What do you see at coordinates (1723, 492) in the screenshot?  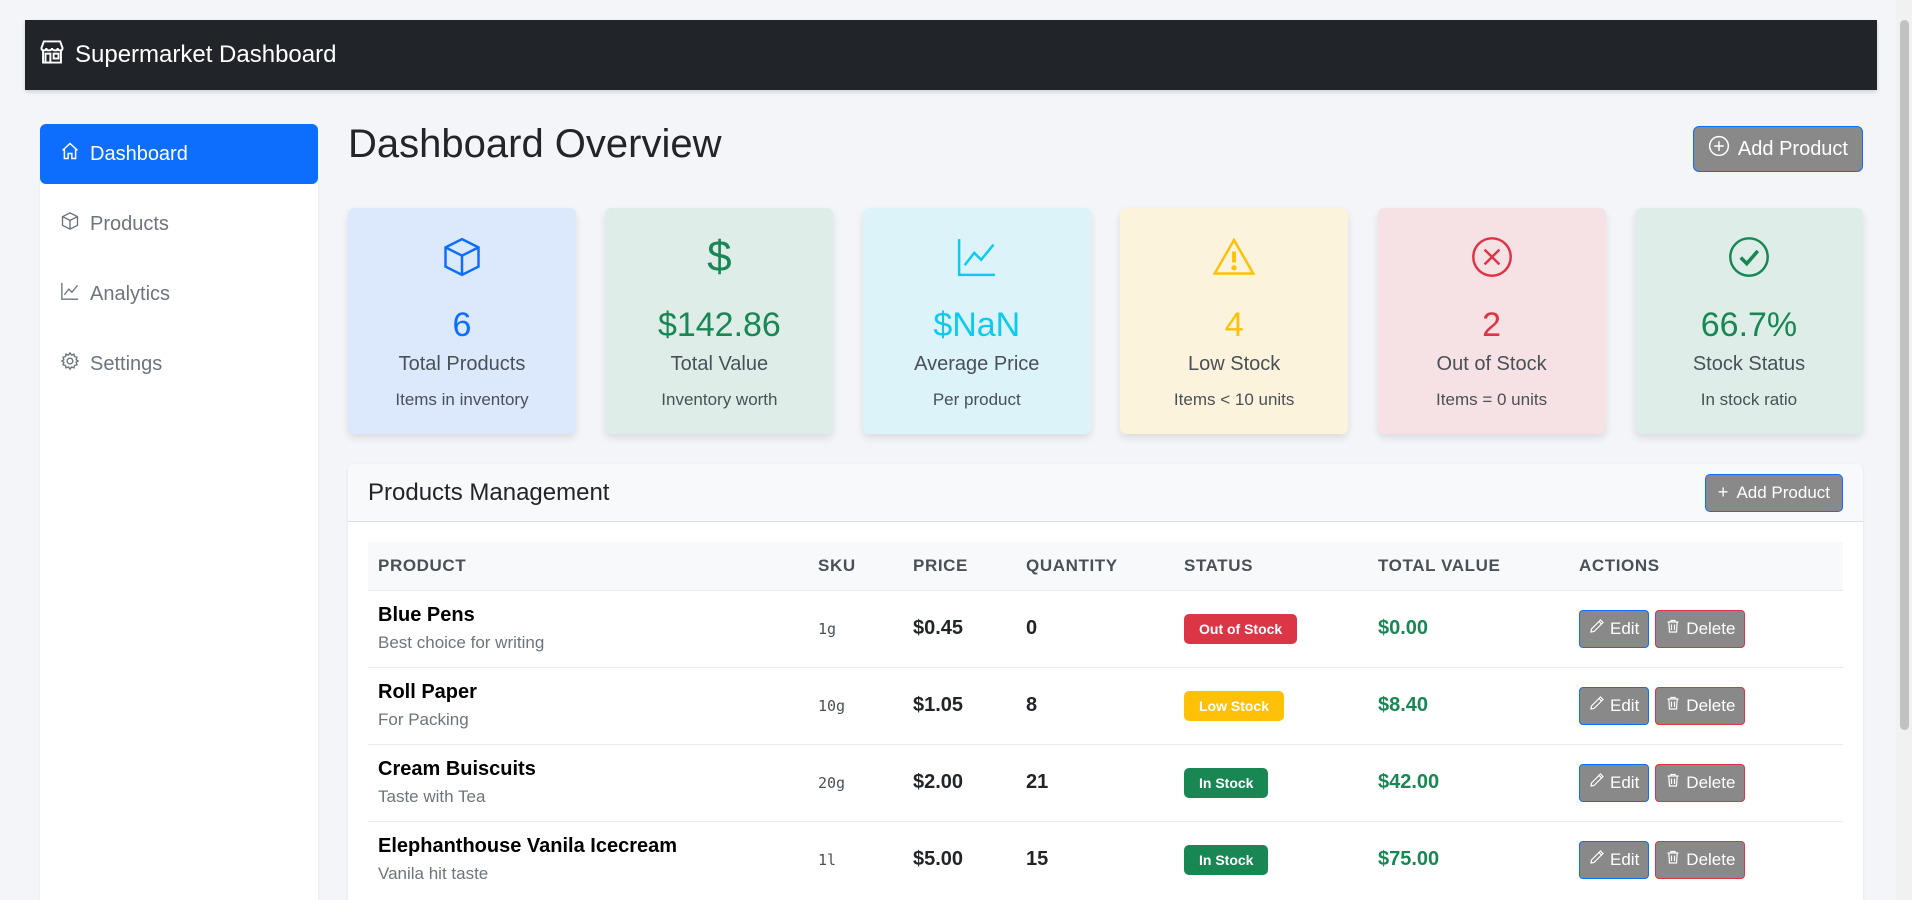 I see `plus-icon: +` at bounding box center [1723, 492].